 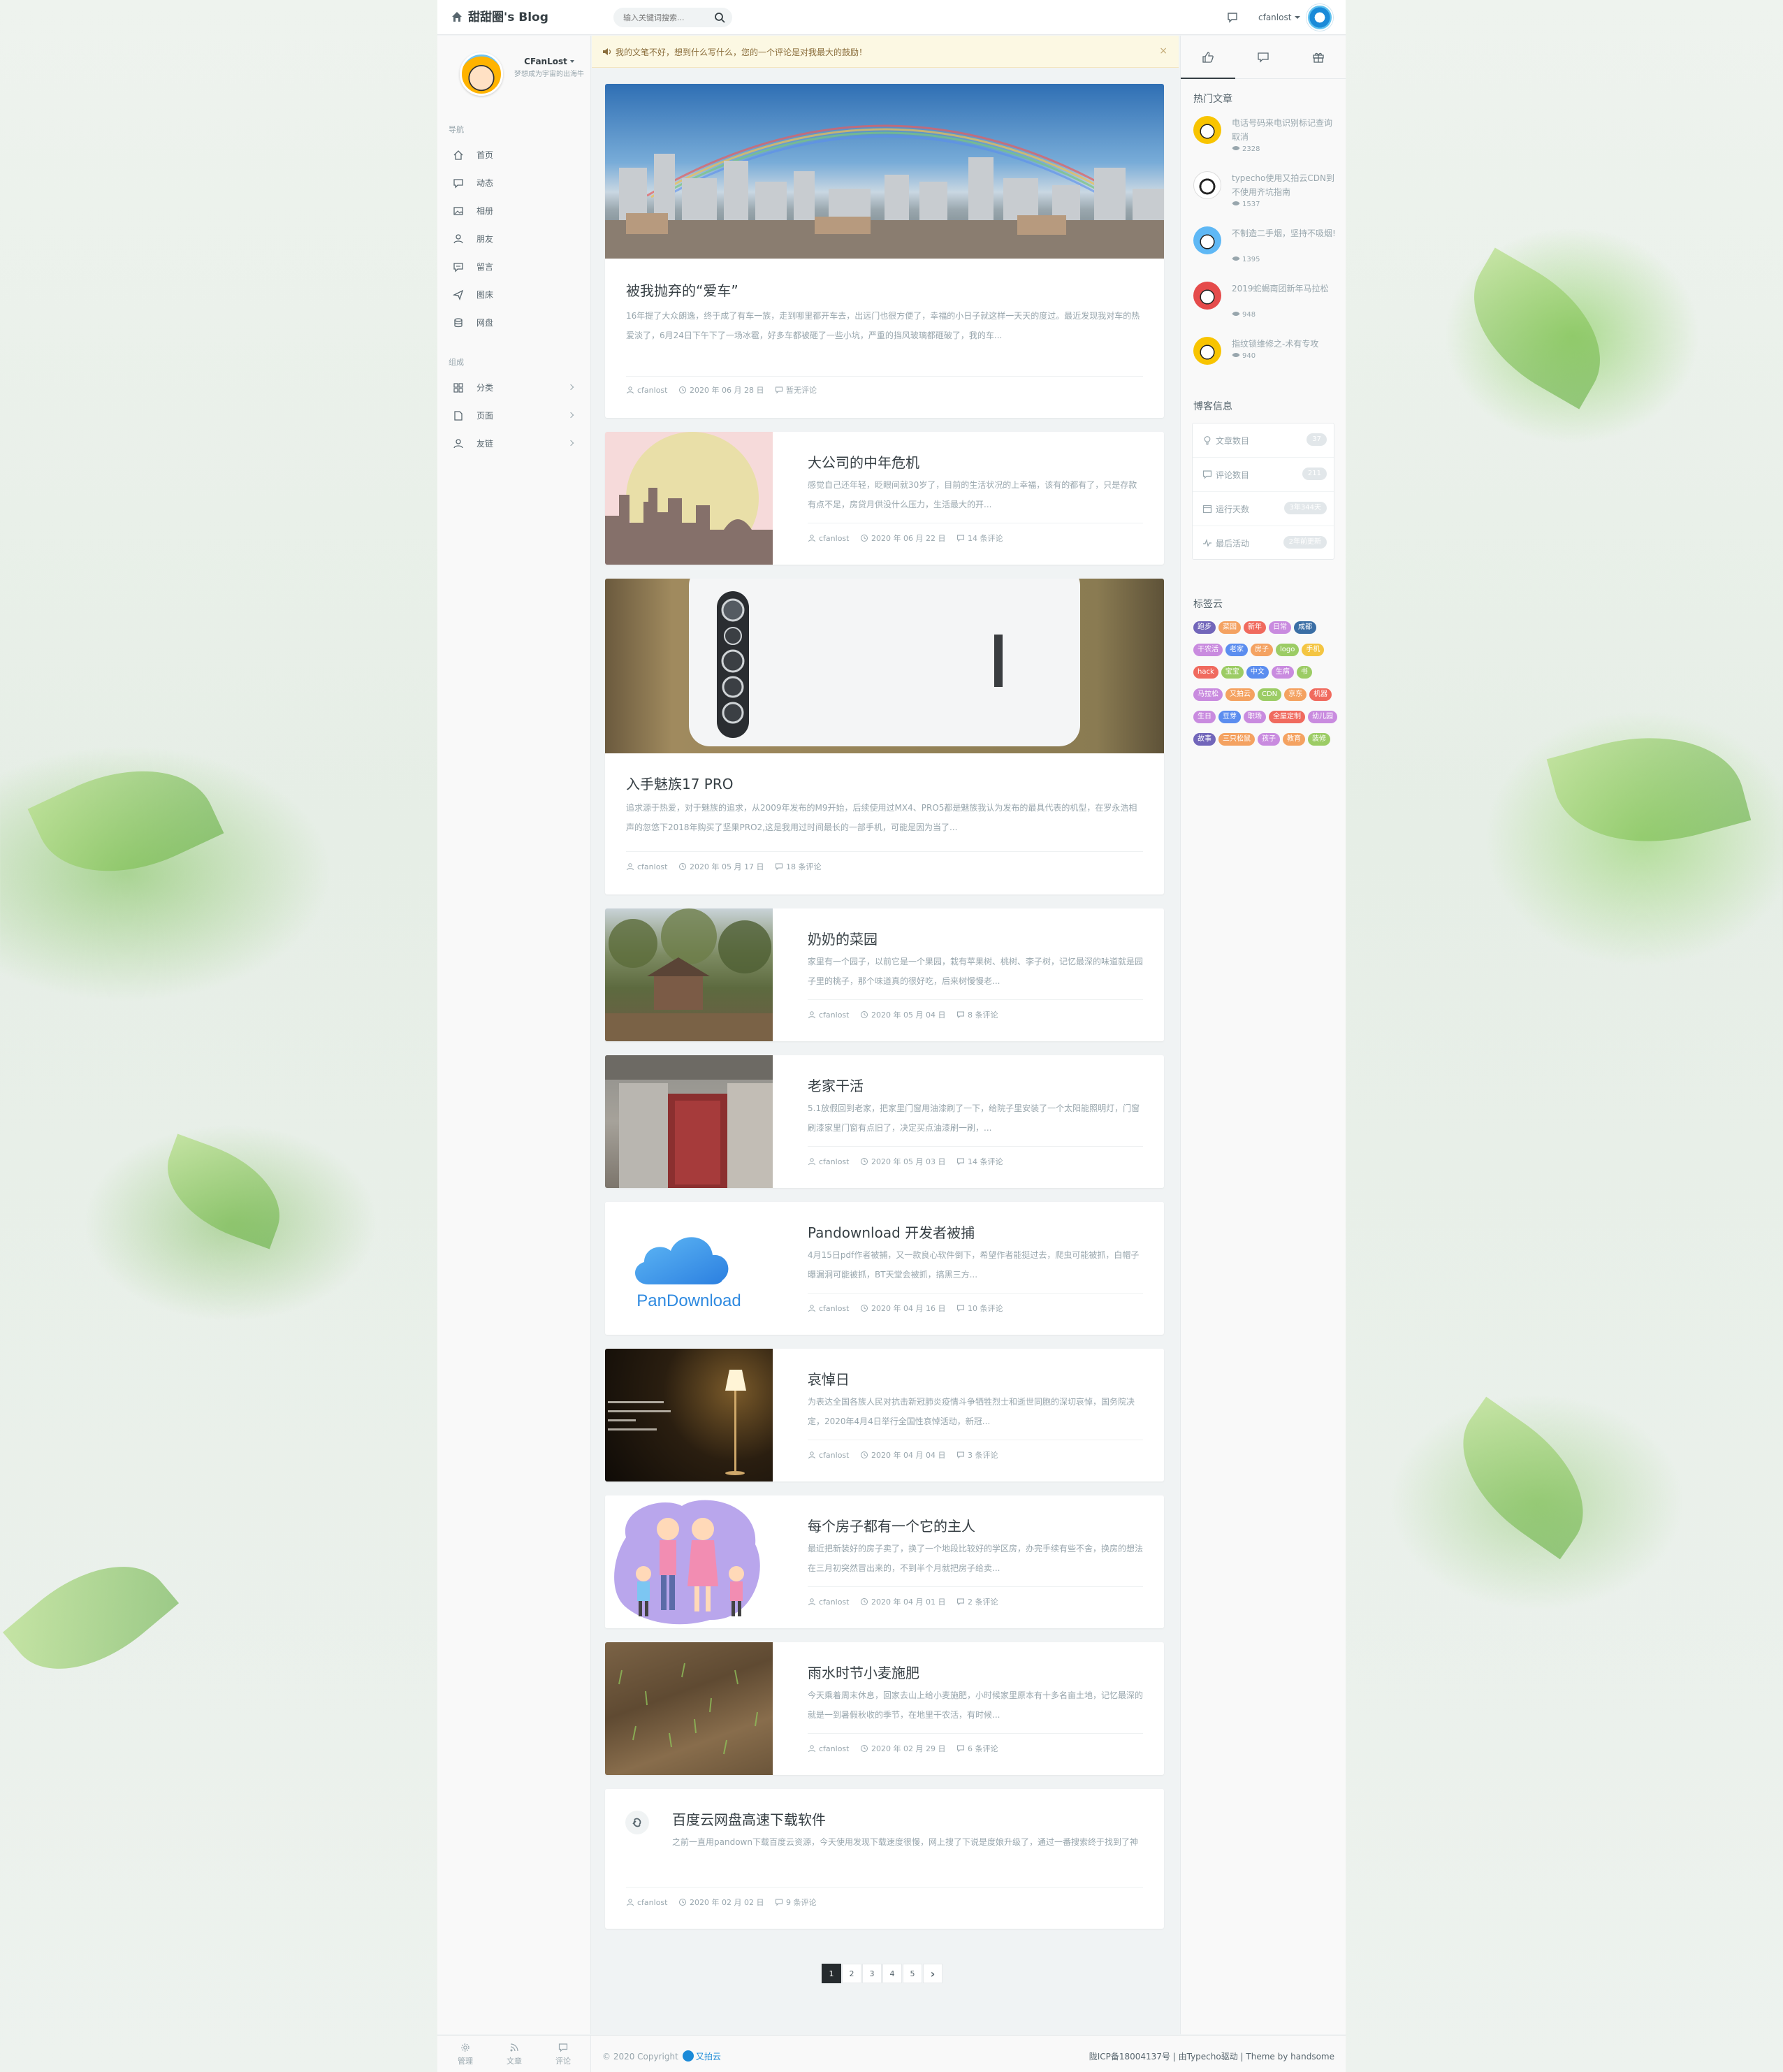 What do you see at coordinates (1258, 672) in the screenshot?
I see `tag-chip: 中文` at bounding box center [1258, 672].